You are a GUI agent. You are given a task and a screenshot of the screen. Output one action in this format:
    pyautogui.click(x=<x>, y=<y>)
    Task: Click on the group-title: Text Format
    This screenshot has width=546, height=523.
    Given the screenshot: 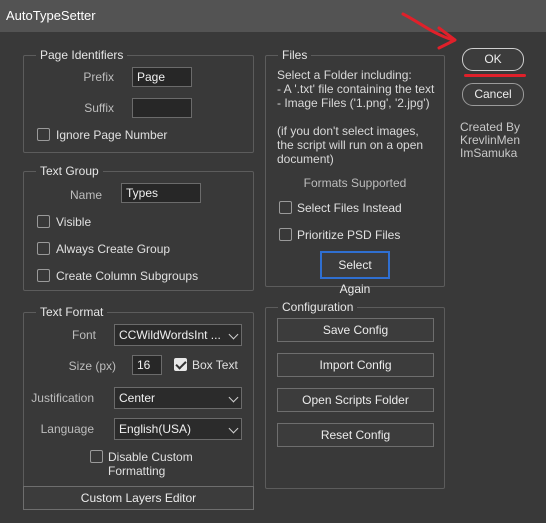 What is the action you would take?
    pyautogui.click(x=72, y=312)
    